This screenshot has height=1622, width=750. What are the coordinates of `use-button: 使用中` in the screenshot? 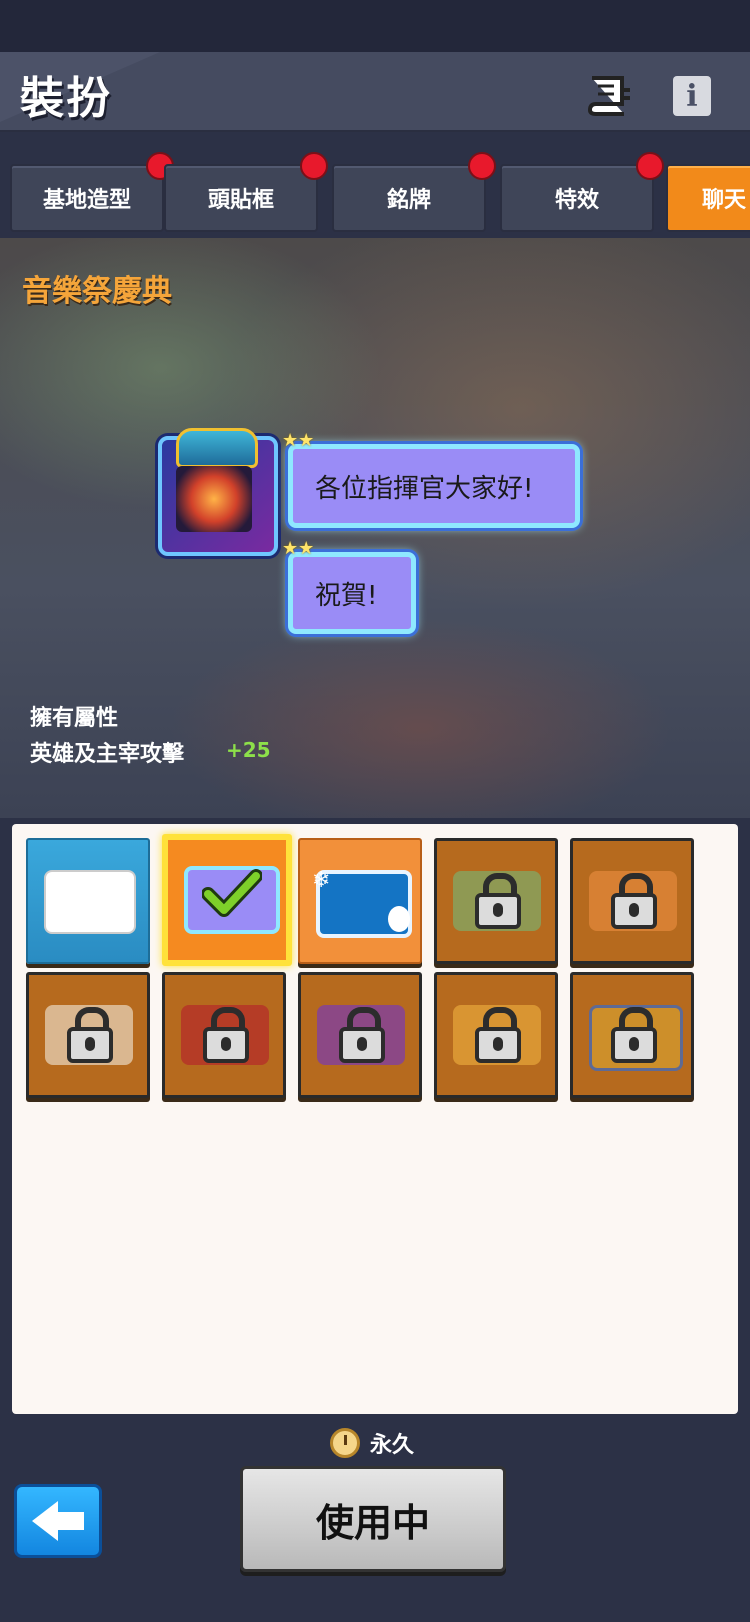 It's located at (373, 1519).